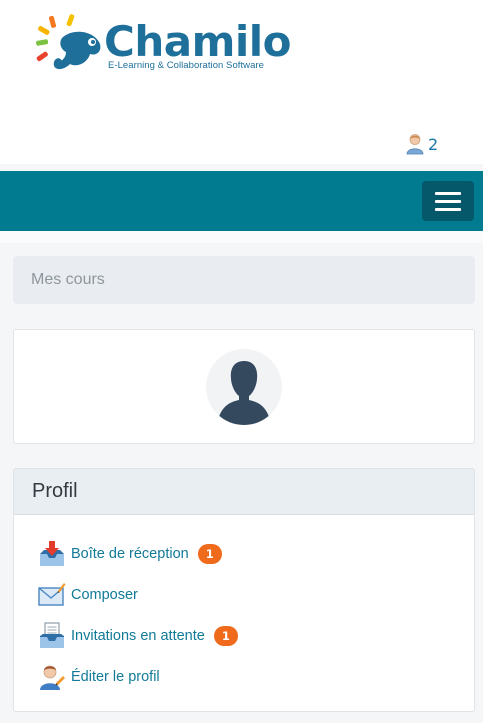 This screenshot has height=723, width=483. I want to click on hamburger-menu-button, so click(448, 201).